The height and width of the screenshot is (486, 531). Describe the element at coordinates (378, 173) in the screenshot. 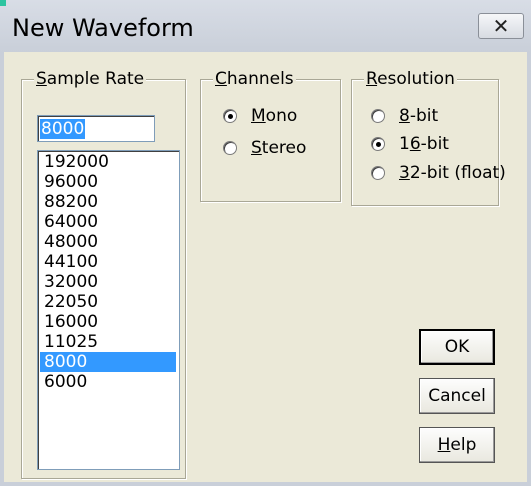

I see `radio-32-bit-float-indicator` at that location.